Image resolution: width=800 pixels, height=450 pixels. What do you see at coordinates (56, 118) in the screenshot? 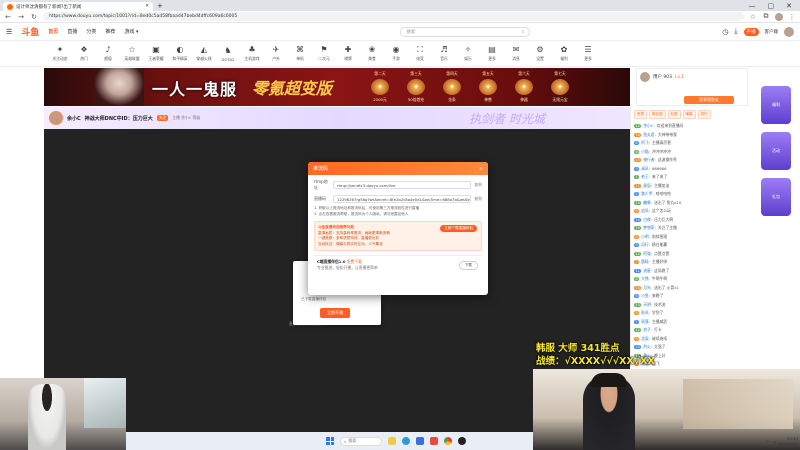
I see `streamer-avatar` at bounding box center [56, 118].